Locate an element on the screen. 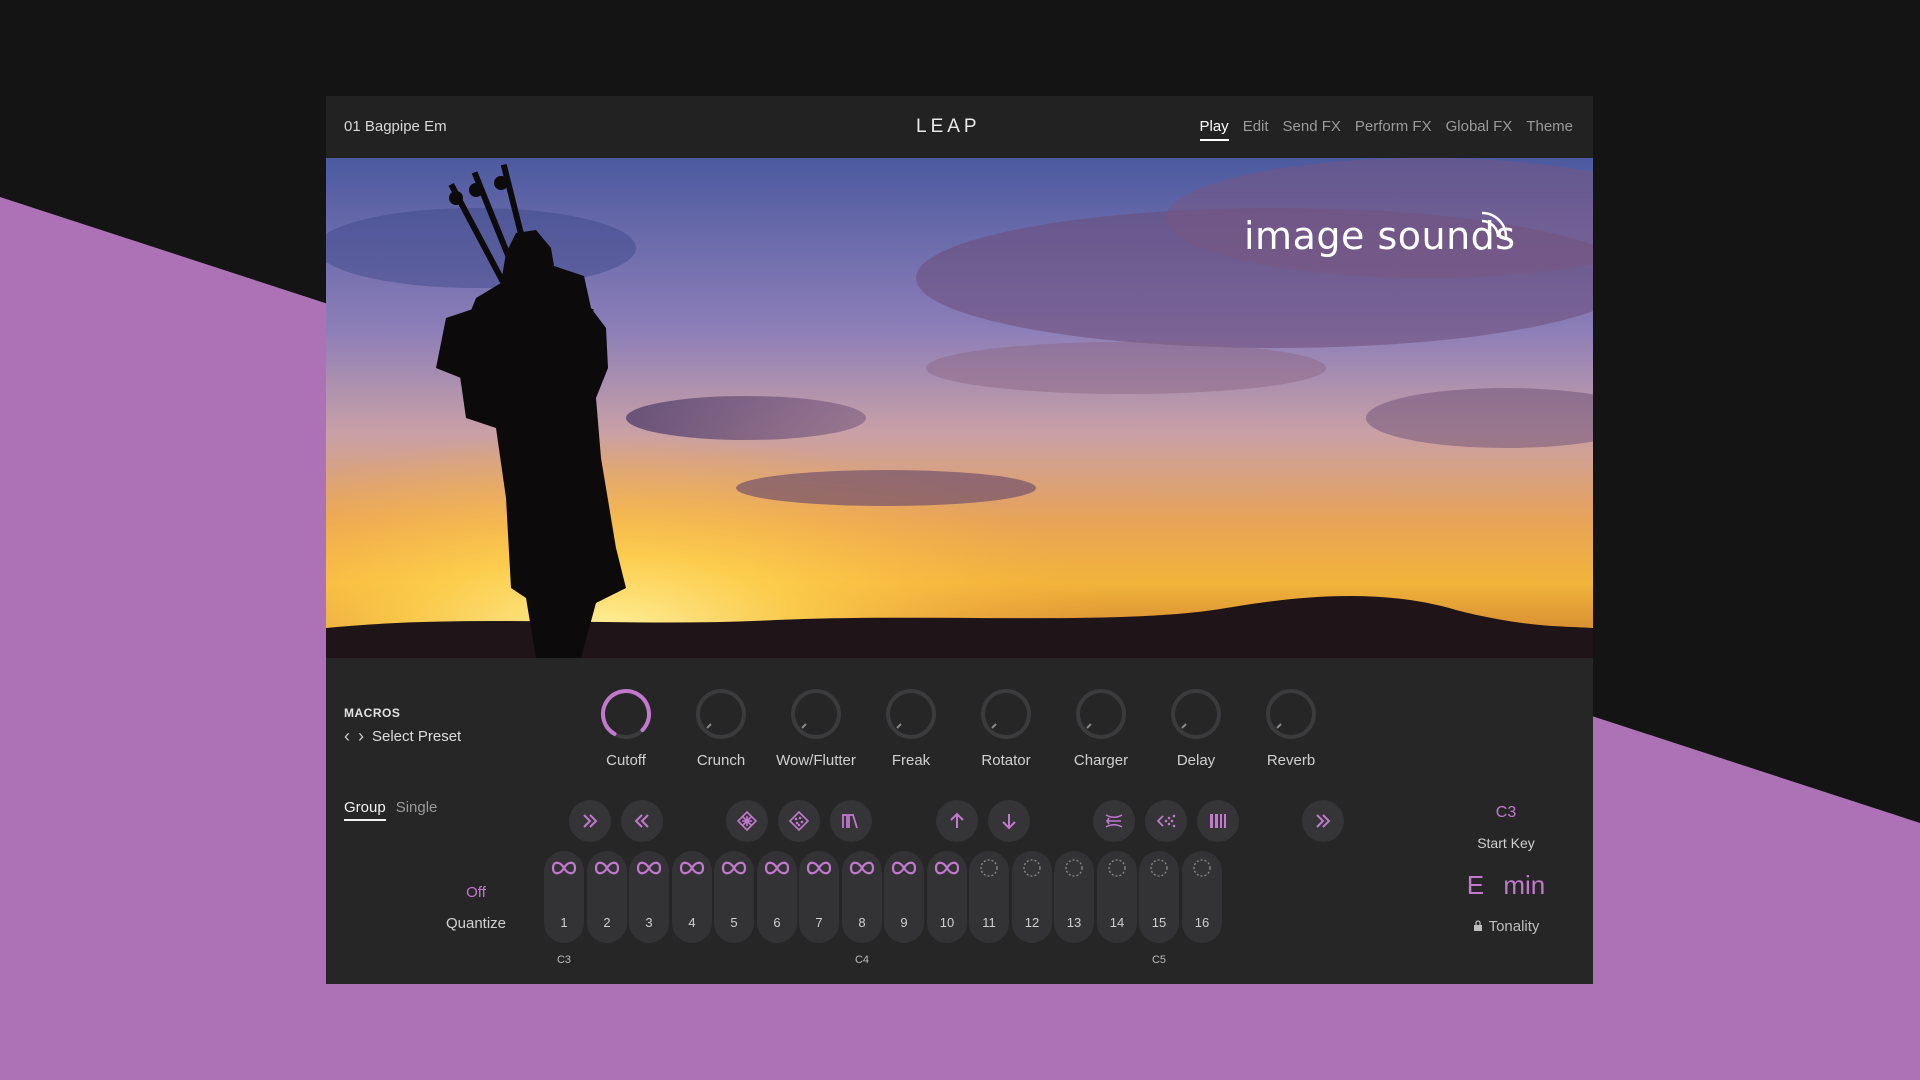 The height and width of the screenshot is (1080, 1920). pad: 5 is located at coordinates (734, 897).